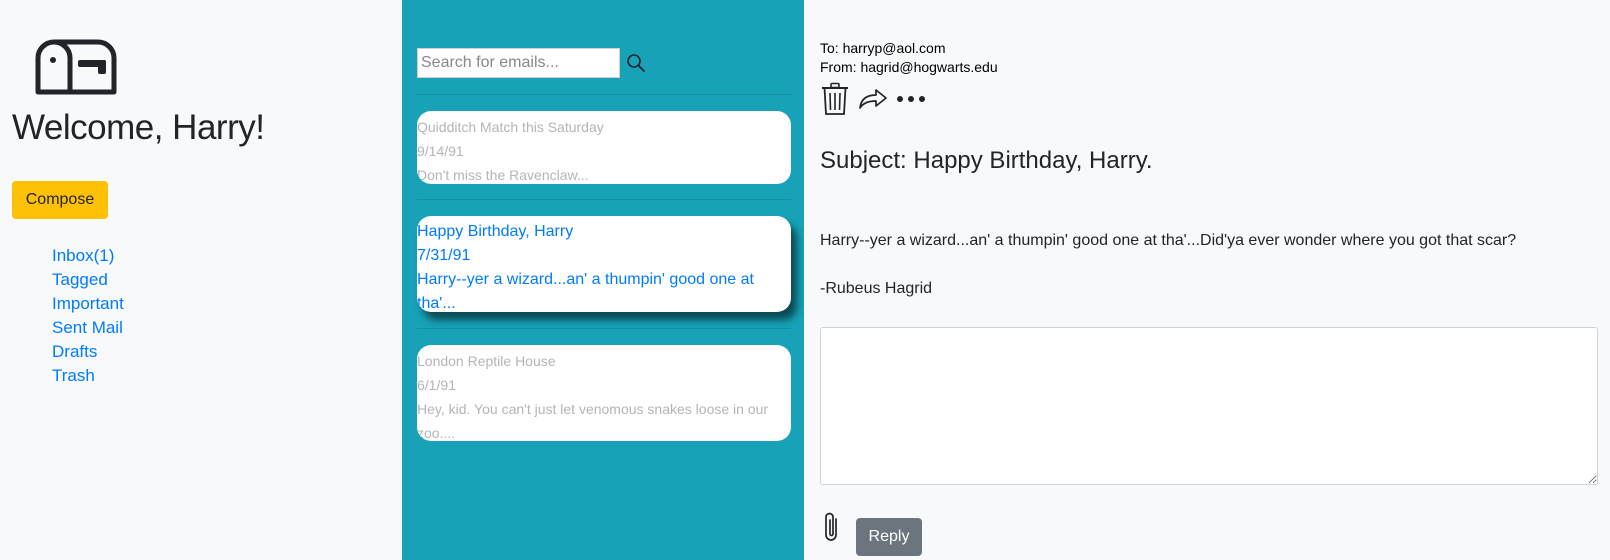  I want to click on search-input, so click(518, 63).